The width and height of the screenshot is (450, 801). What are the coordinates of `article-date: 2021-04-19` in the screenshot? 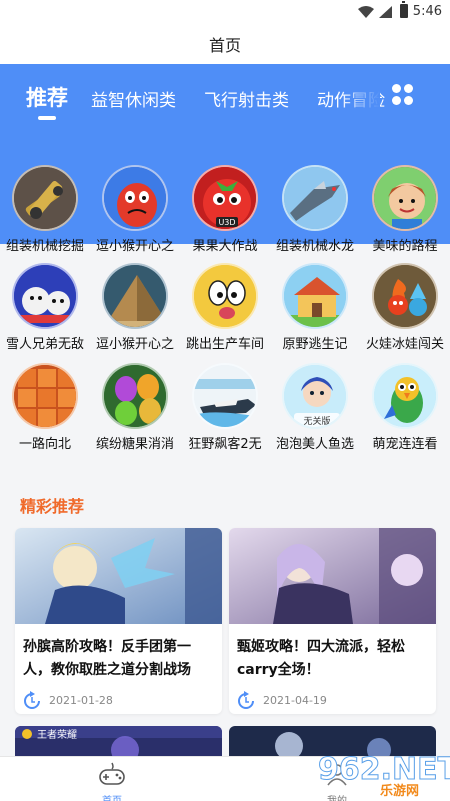 It's located at (295, 700).